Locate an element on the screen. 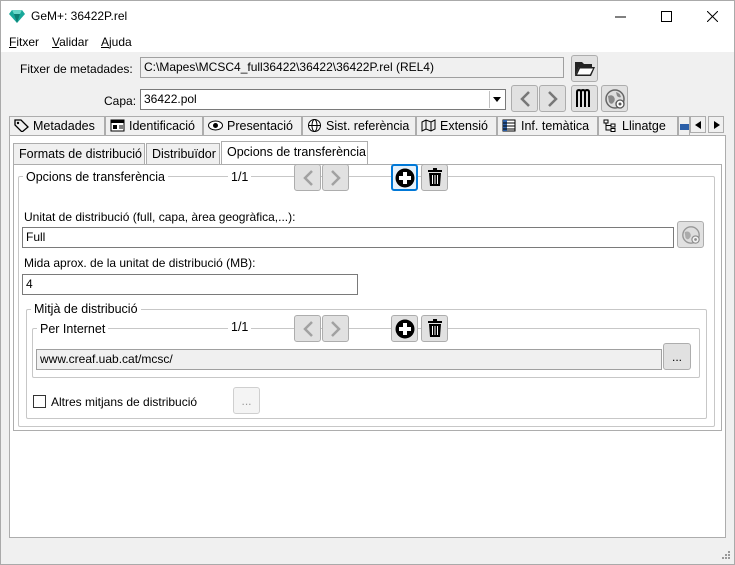 The width and height of the screenshot is (735, 565). open-file-button is located at coordinates (584, 68).